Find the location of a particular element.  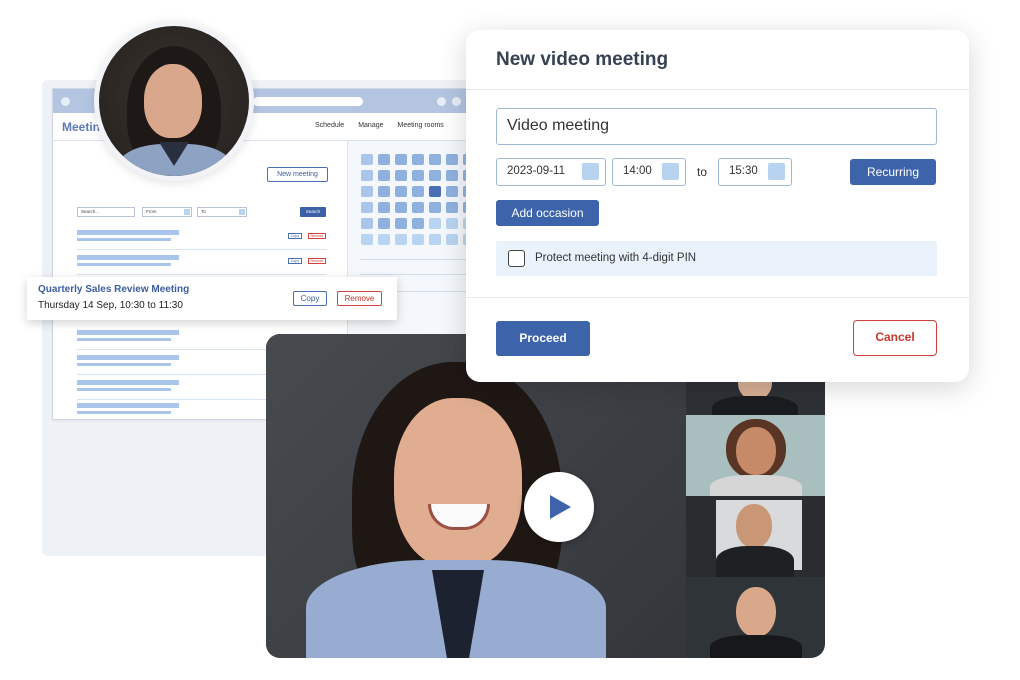

start-time-field: 14:00 is located at coordinates (649, 172).